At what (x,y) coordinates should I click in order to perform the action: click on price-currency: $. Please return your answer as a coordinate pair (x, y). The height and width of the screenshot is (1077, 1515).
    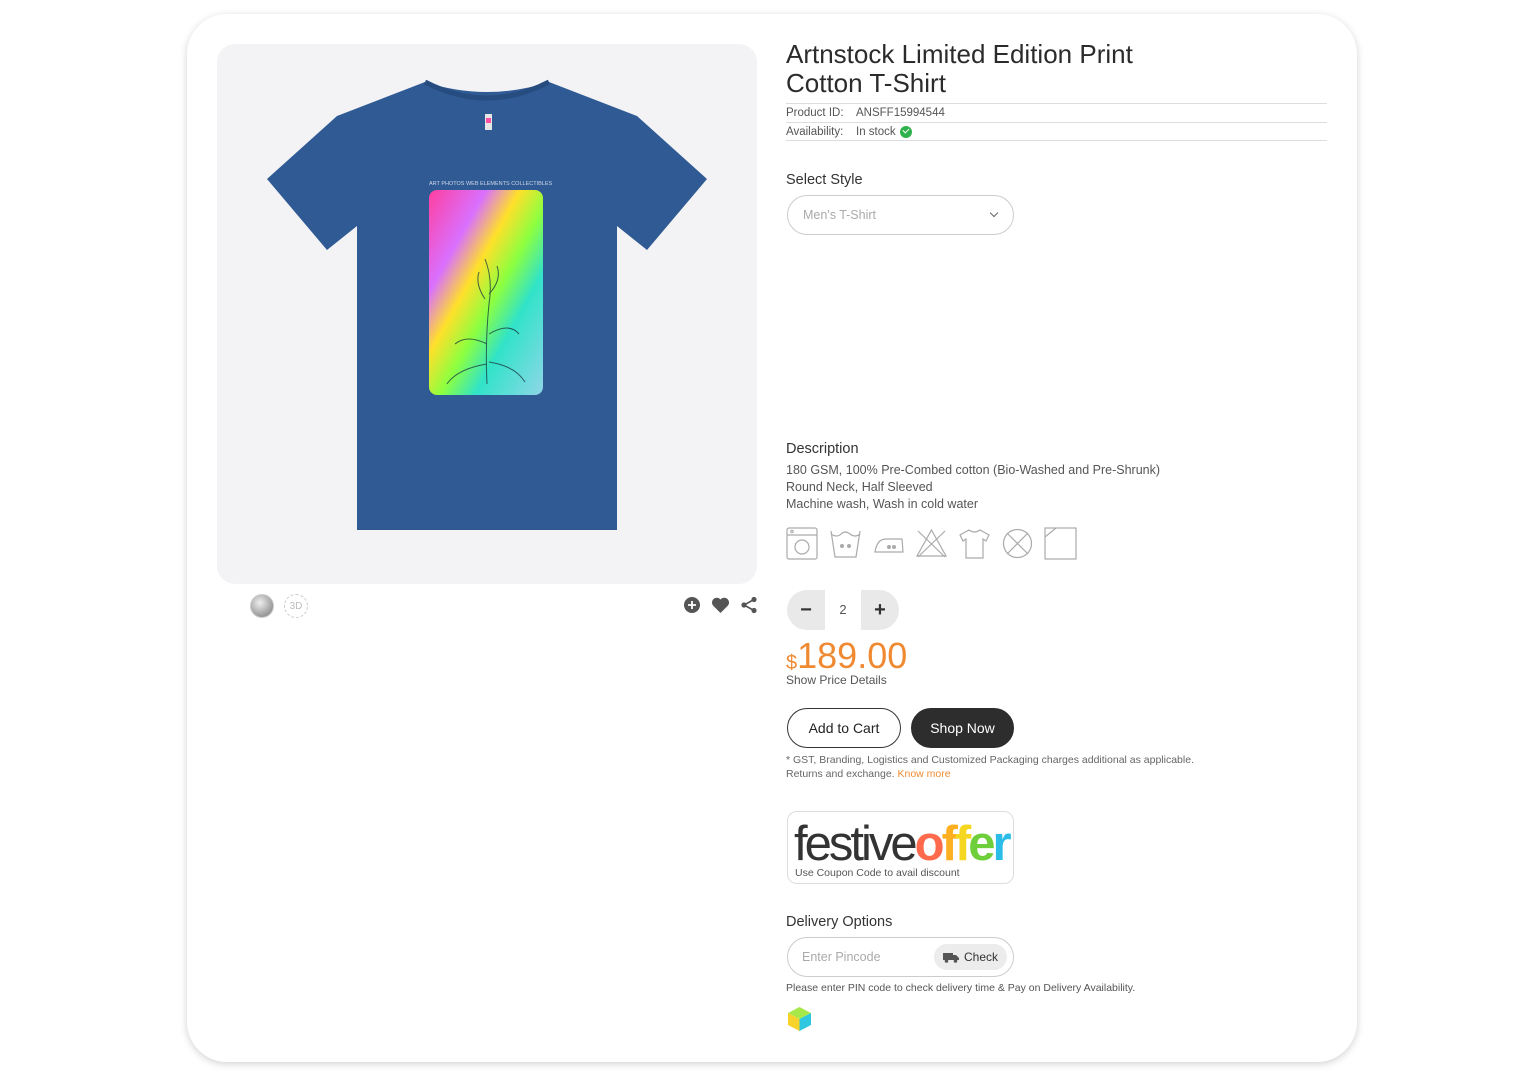
    Looking at the image, I should click on (792, 663).